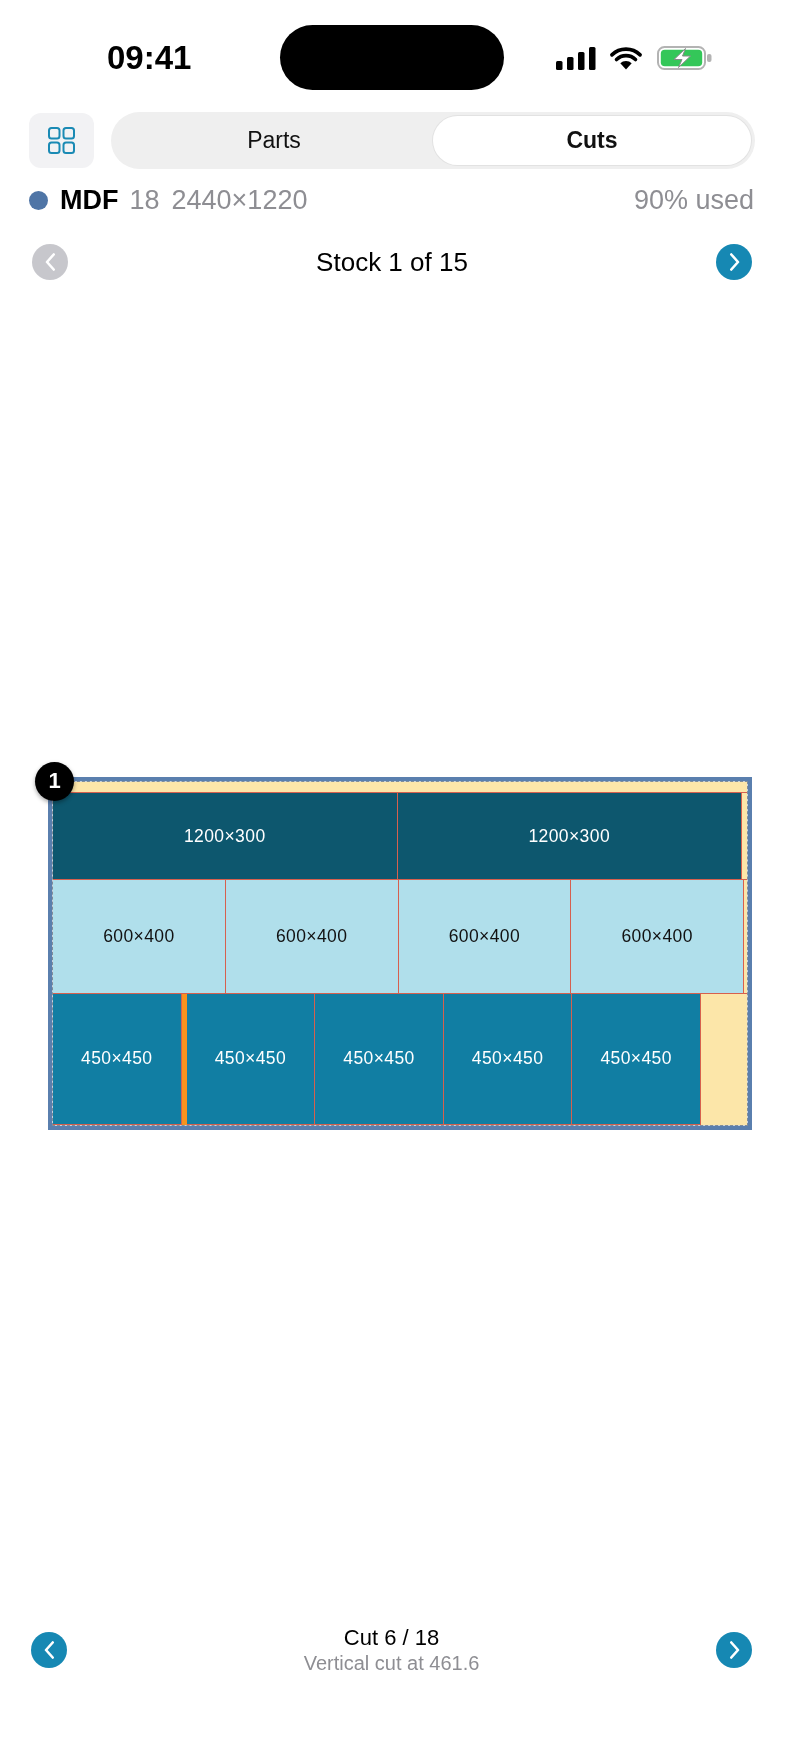  What do you see at coordinates (392, 262) in the screenshot?
I see `stock-label: Stock 1 of 15` at bounding box center [392, 262].